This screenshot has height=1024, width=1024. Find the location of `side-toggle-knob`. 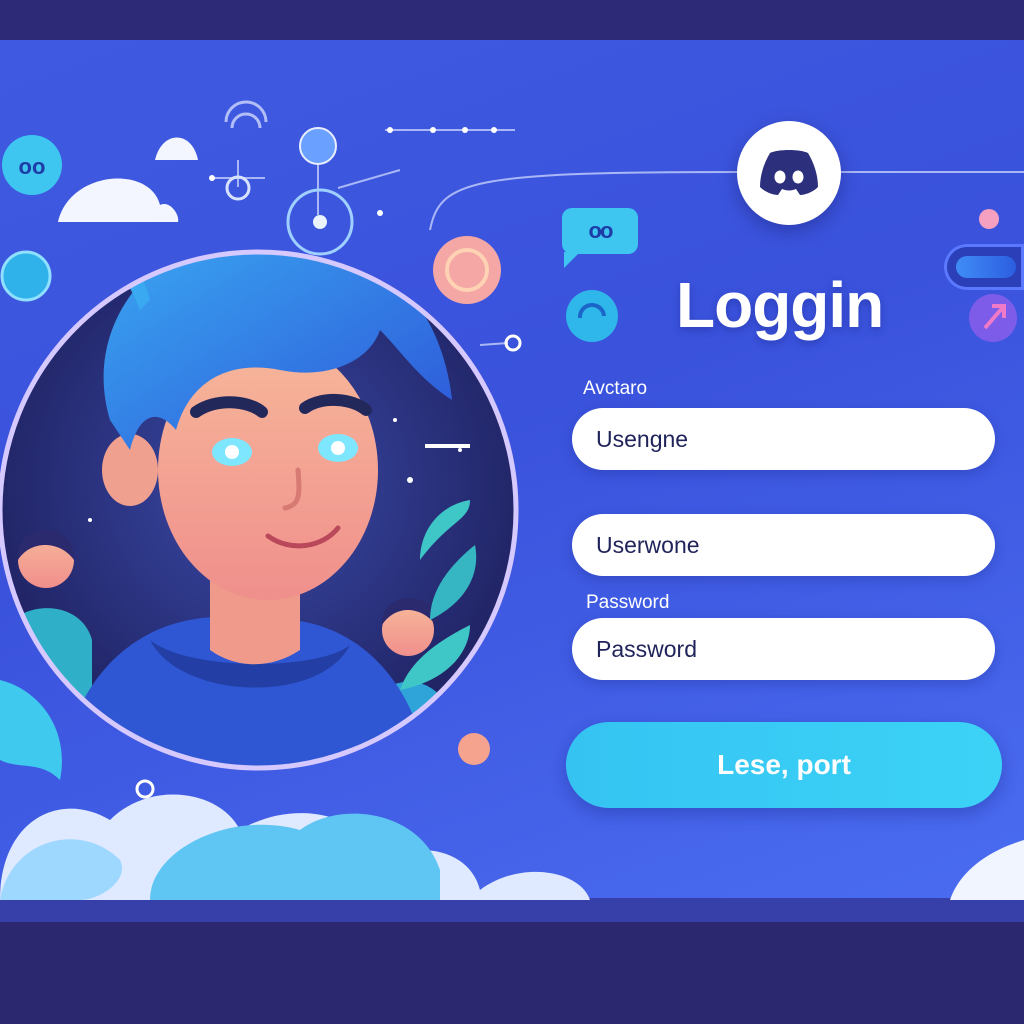

side-toggle-knob is located at coordinates (986, 267).